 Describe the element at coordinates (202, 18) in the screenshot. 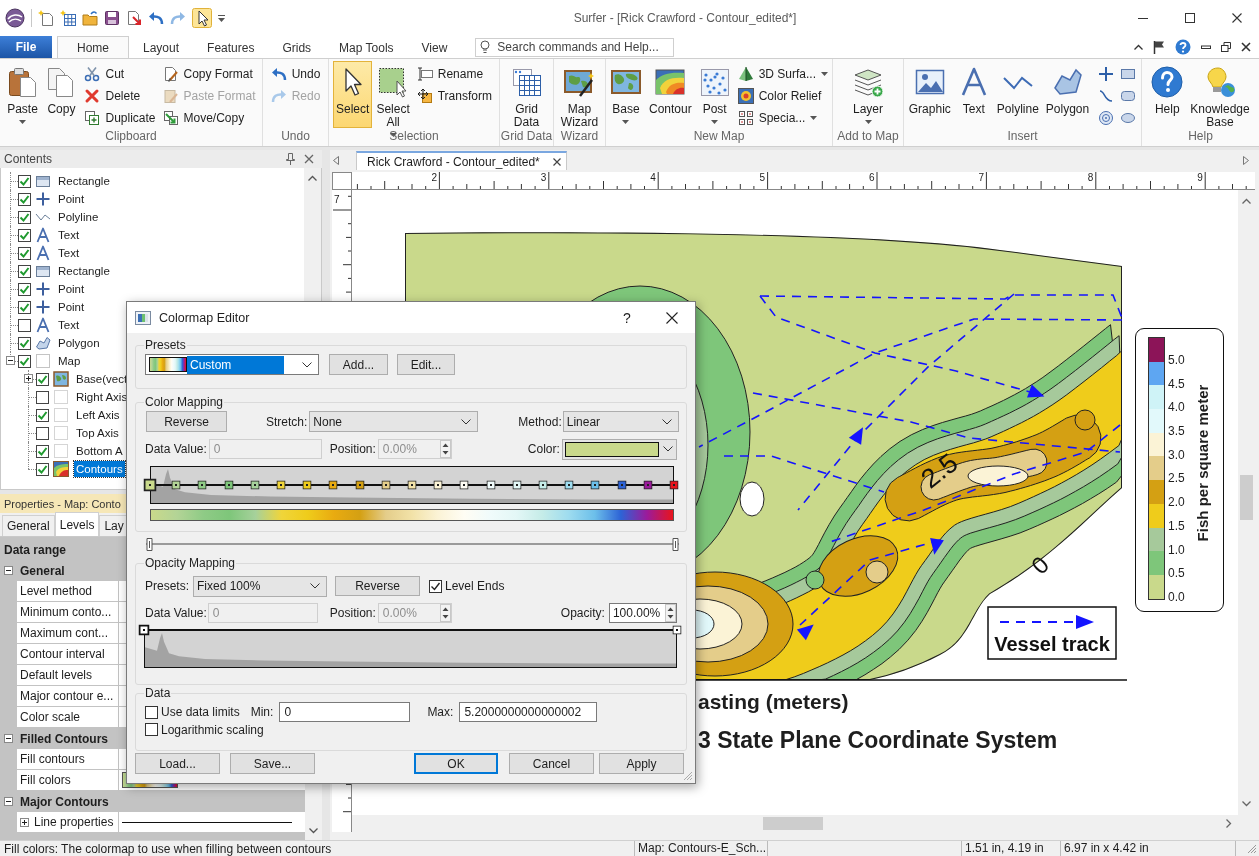

I see `pointer-icon` at that location.